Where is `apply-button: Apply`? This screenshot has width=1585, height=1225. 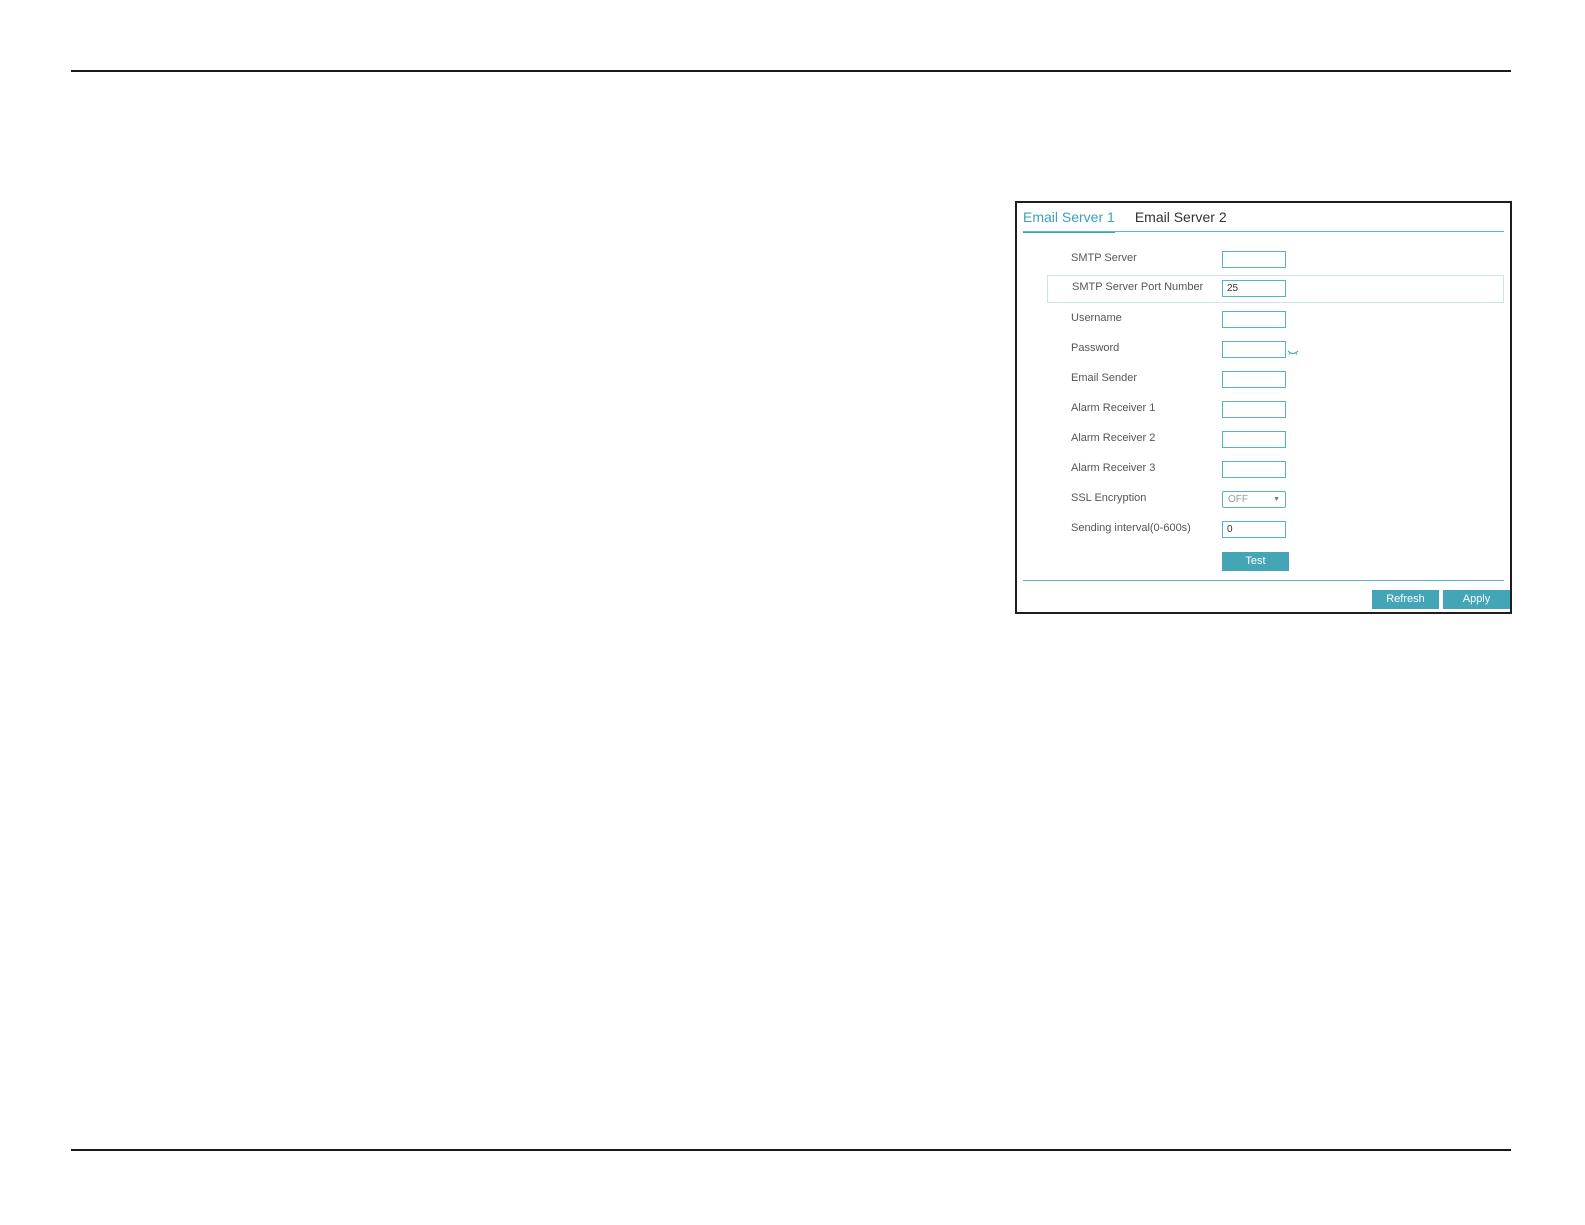
apply-button: Apply is located at coordinates (1476, 599).